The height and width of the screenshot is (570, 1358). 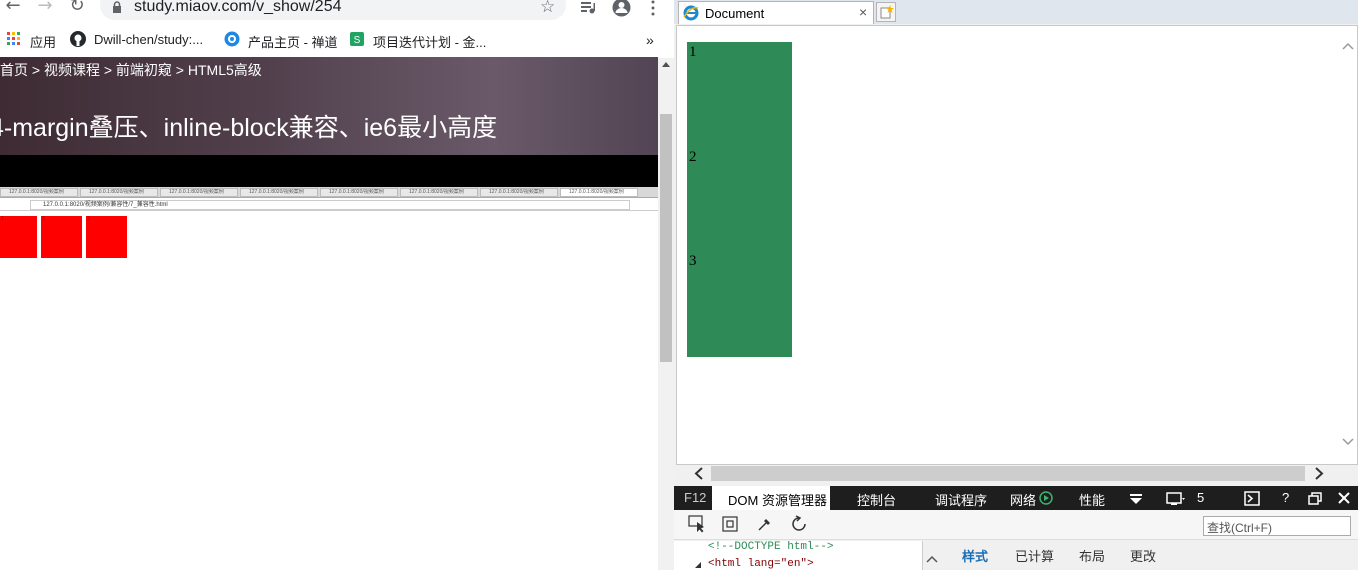 What do you see at coordinates (699, 473) in the screenshot?
I see `scroll-left-icon` at bounding box center [699, 473].